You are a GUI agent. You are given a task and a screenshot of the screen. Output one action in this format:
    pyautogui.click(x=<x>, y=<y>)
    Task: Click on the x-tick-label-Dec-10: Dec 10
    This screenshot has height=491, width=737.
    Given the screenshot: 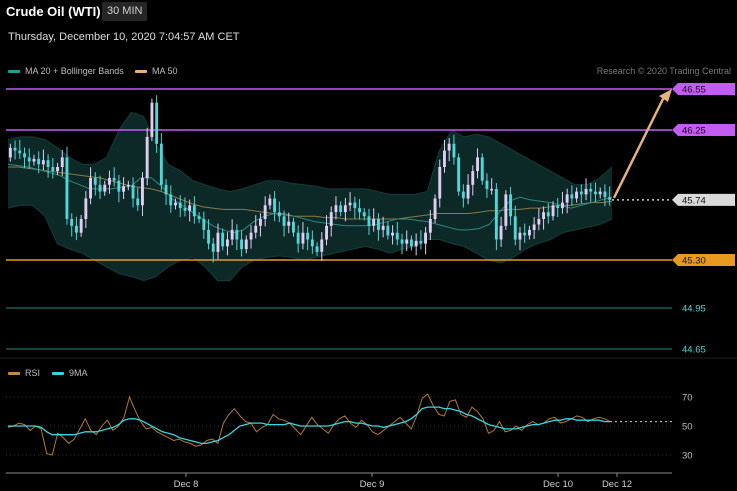 What is the action you would take?
    pyautogui.click(x=558, y=484)
    